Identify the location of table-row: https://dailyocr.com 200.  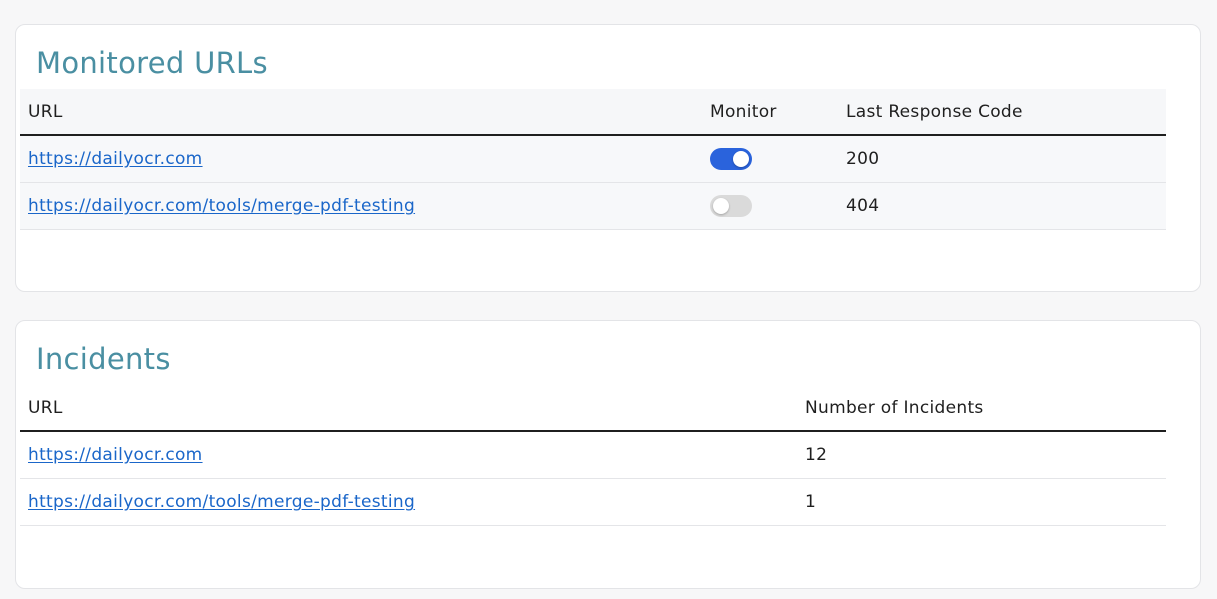
(593, 159).